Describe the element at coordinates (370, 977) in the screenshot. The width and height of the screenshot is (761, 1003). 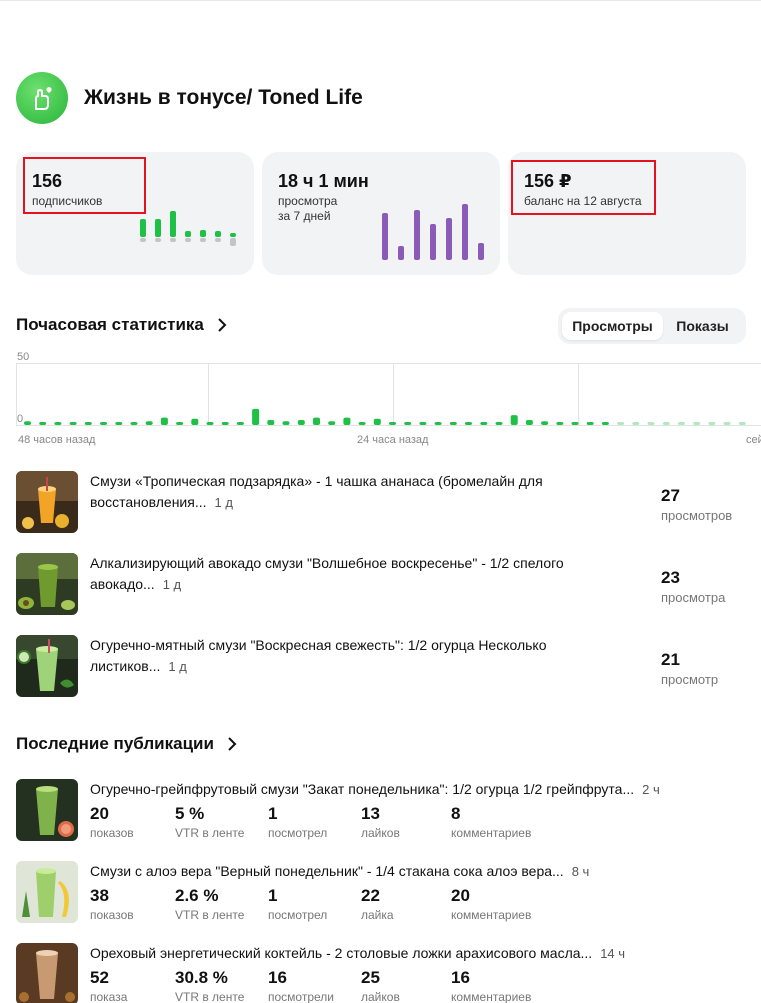
I see `metric-value: 25` at that location.